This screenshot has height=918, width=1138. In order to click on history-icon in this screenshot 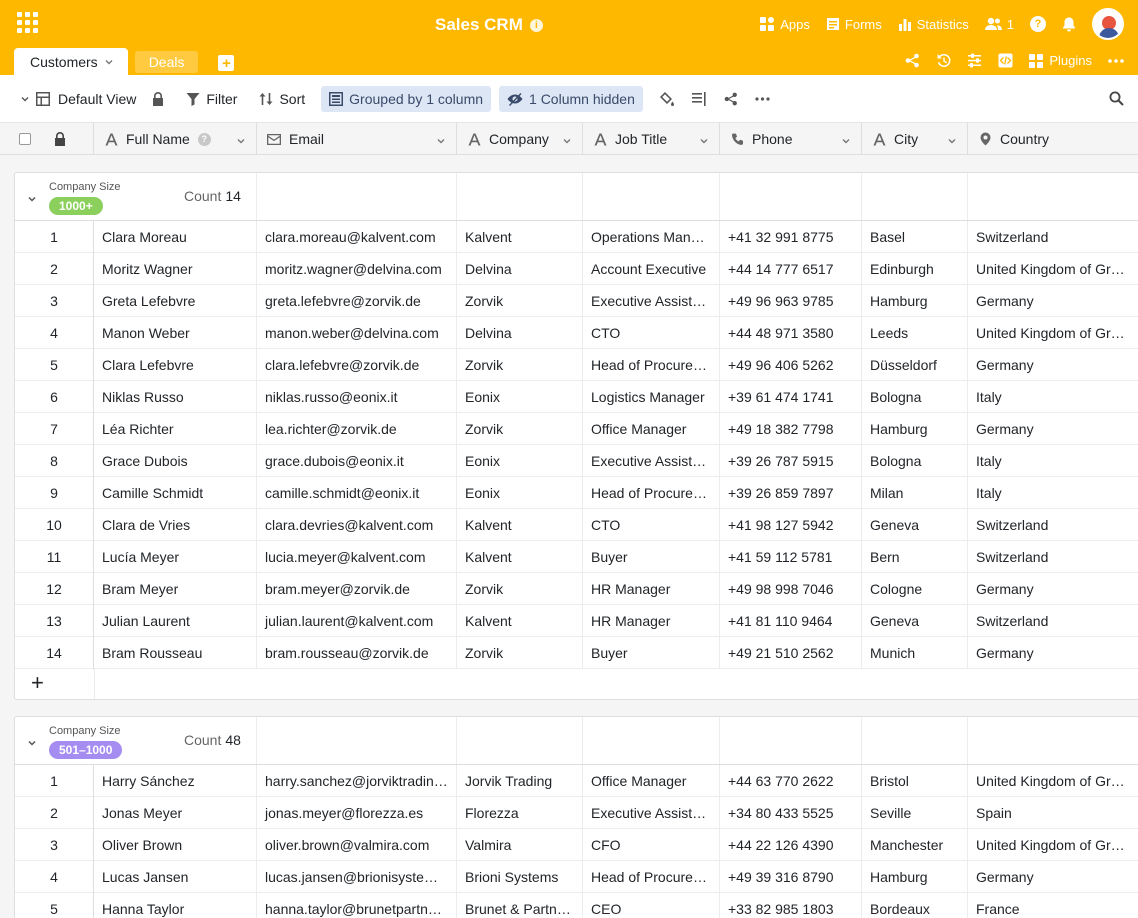, I will do `click(943, 60)`.